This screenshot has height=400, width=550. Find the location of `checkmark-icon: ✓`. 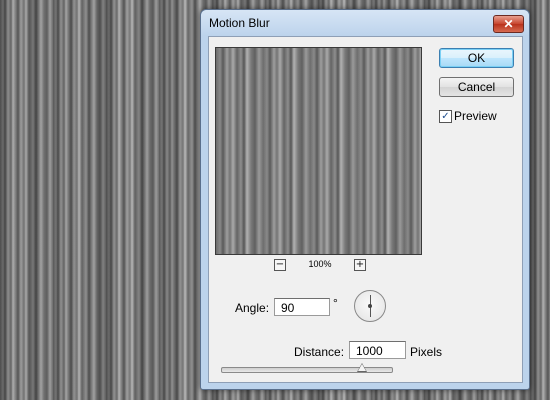

checkmark-icon: ✓ is located at coordinates (445, 116).